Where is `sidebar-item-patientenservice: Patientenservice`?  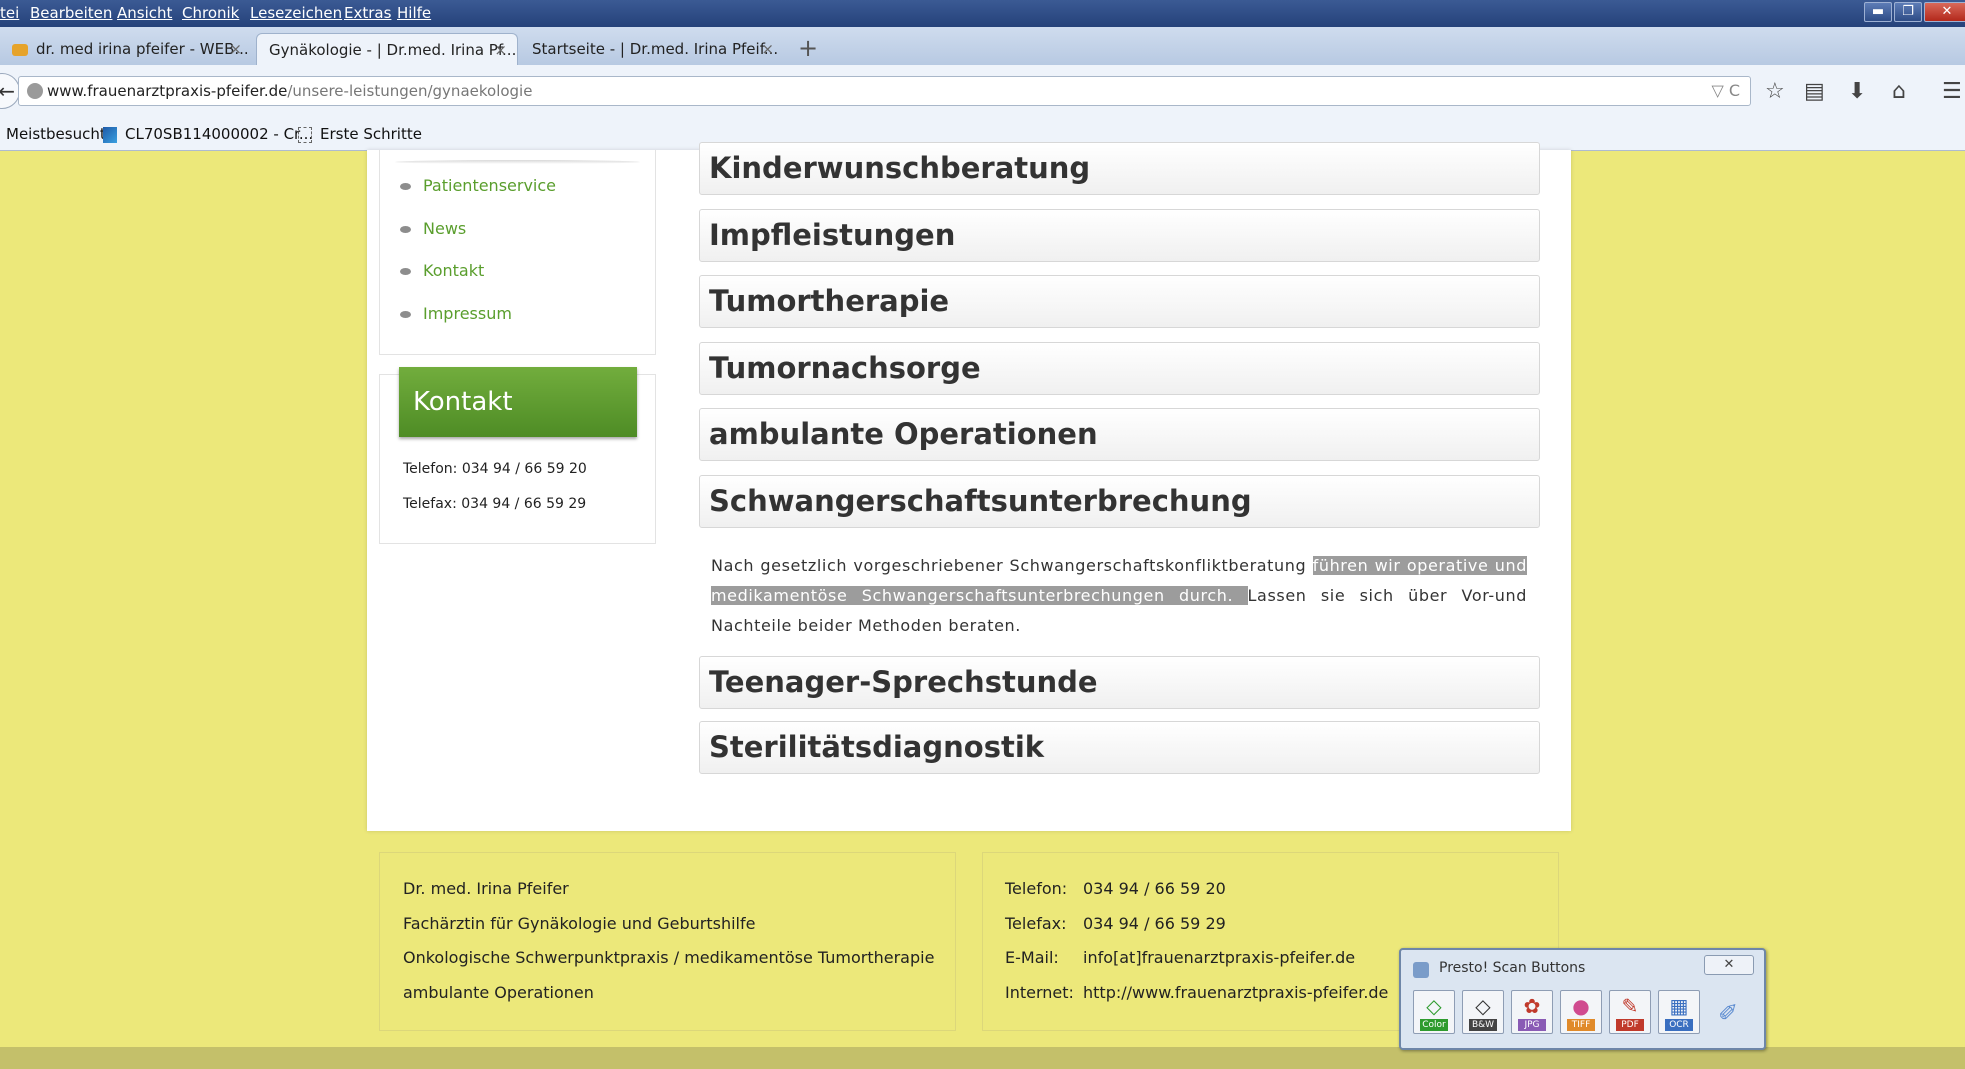 sidebar-item-patientenservice: Patientenservice is located at coordinates (478, 185).